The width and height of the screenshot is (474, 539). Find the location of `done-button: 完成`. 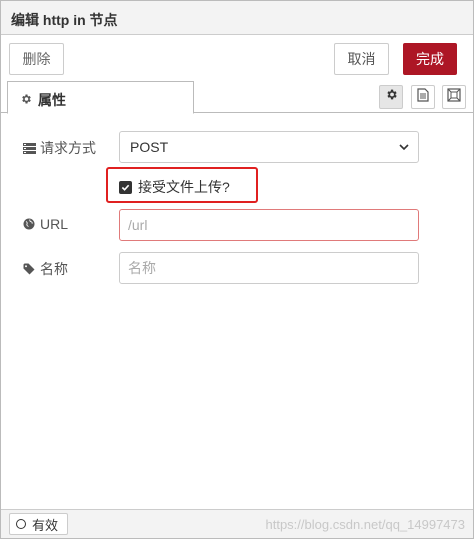

done-button: 完成 is located at coordinates (430, 59).